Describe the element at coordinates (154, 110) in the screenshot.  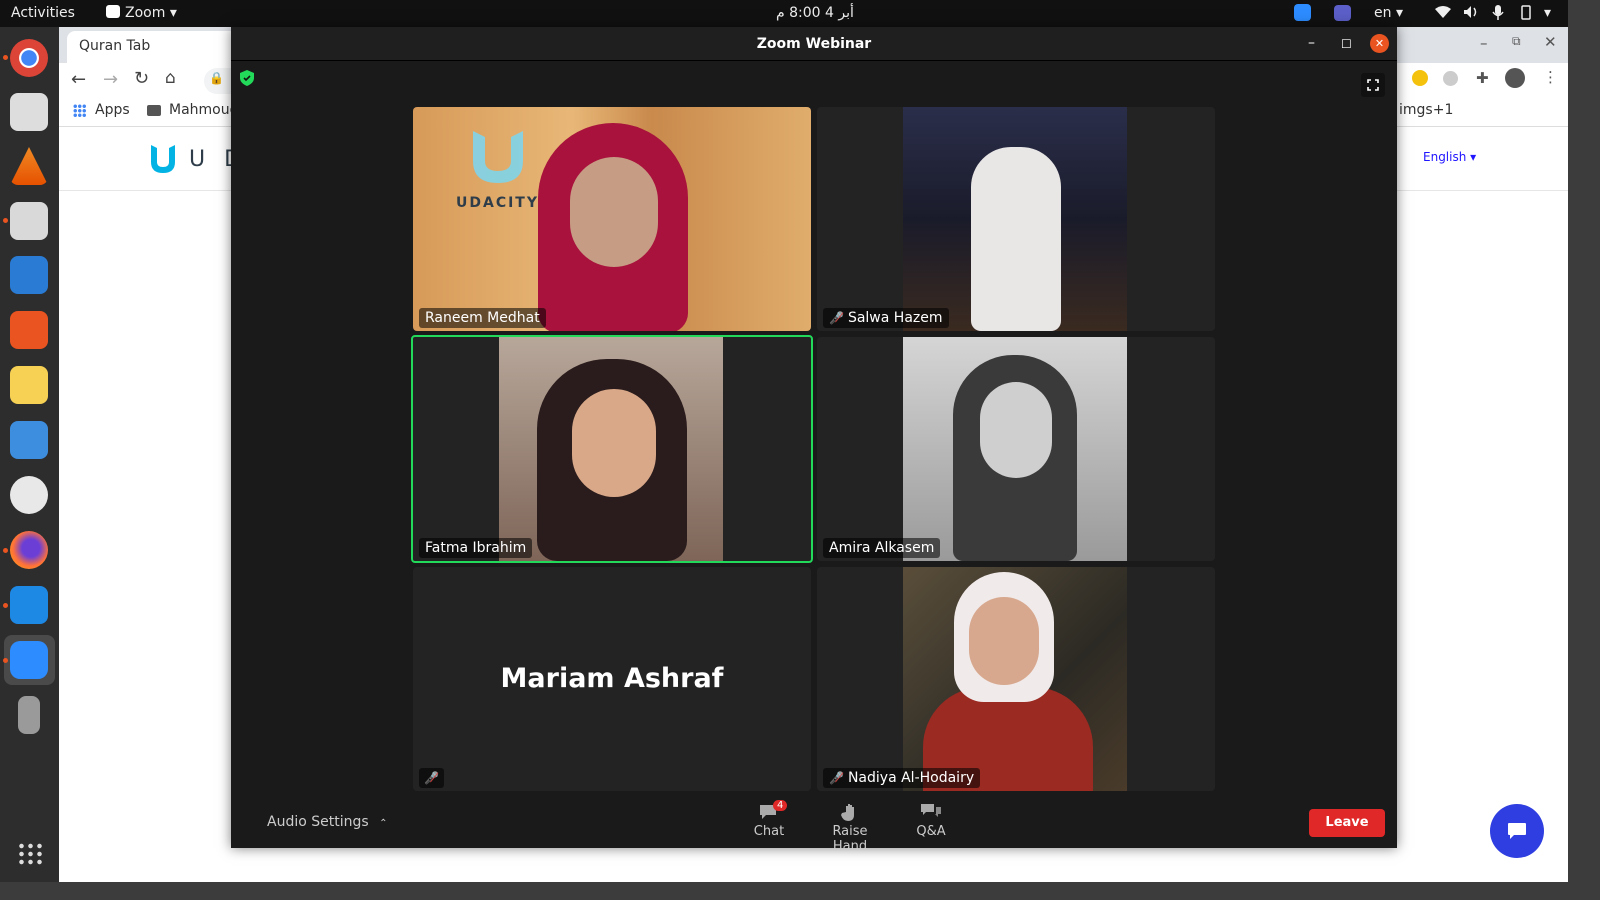
I see `folder-icon` at that location.